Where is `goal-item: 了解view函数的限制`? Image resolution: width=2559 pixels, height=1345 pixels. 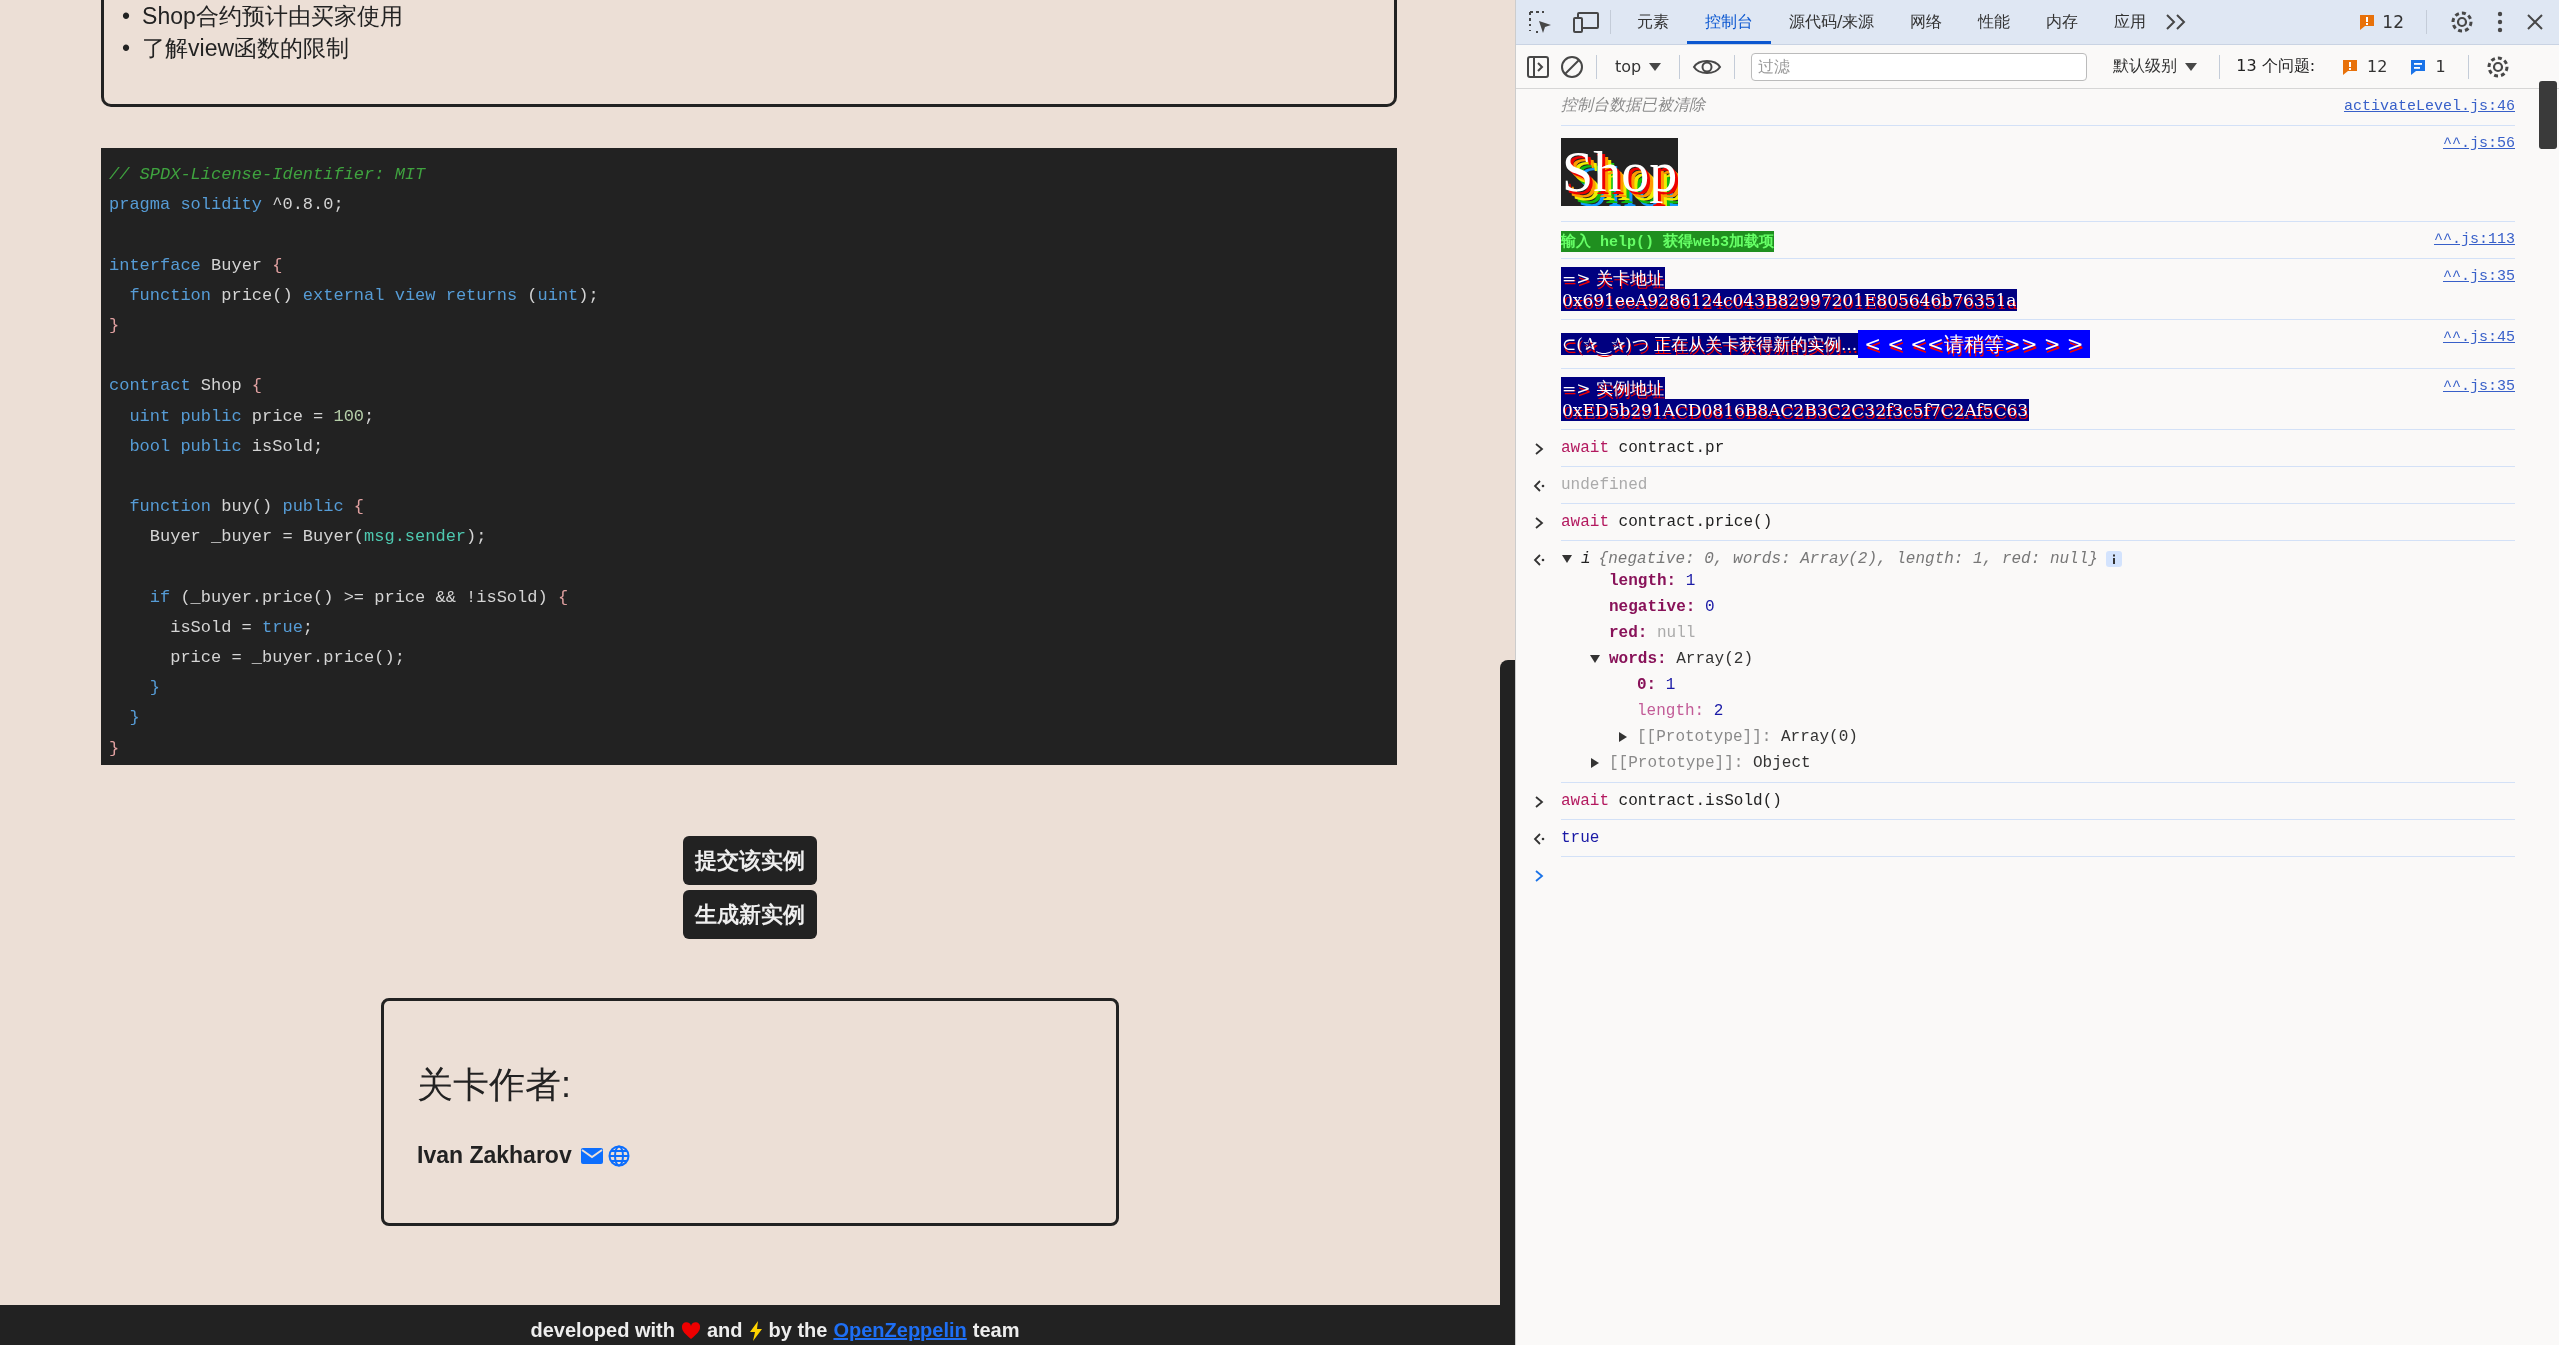
goal-item: 了解view函数的限制 is located at coordinates (246, 48).